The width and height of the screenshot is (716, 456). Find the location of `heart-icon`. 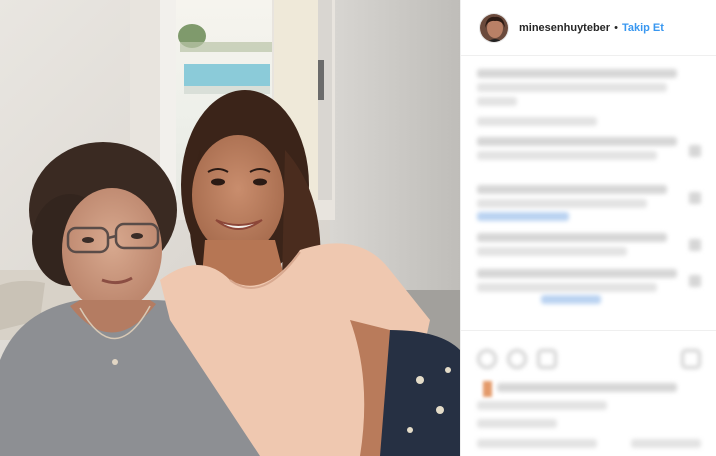

heart-icon is located at coordinates (487, 359).